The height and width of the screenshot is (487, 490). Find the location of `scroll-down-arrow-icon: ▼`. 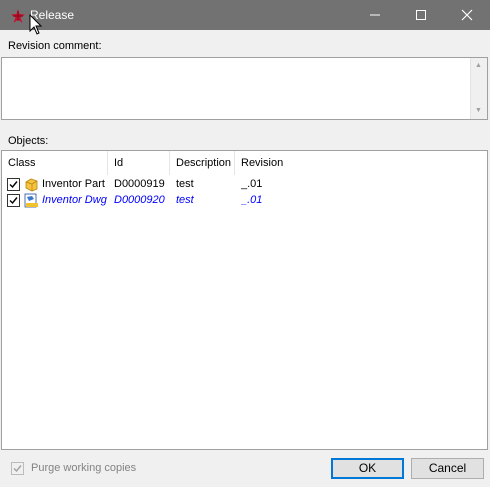

scroll-down-arrow-icon: ▼ is located at coordinates (478, 111).